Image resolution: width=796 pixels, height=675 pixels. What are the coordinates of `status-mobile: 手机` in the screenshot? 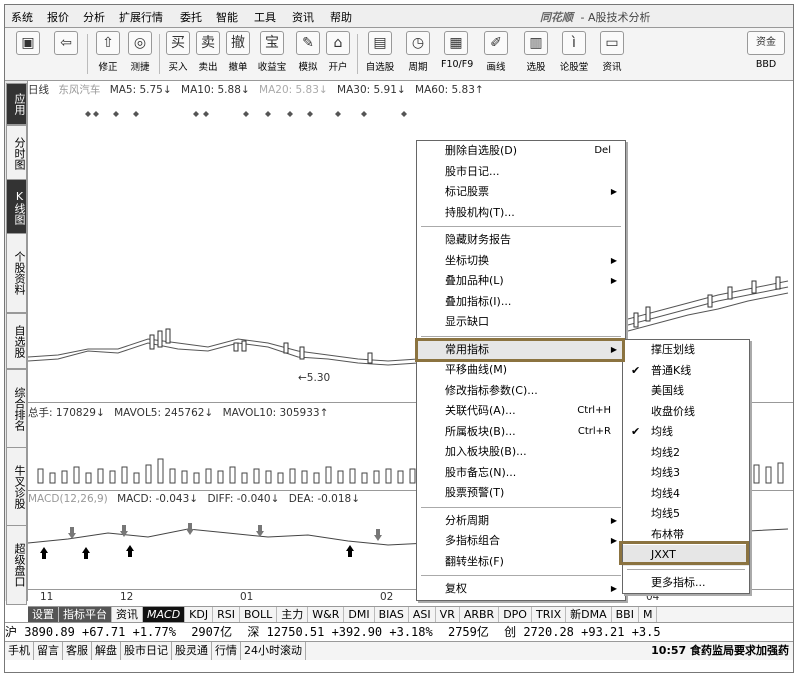 It's located at (19, 651).